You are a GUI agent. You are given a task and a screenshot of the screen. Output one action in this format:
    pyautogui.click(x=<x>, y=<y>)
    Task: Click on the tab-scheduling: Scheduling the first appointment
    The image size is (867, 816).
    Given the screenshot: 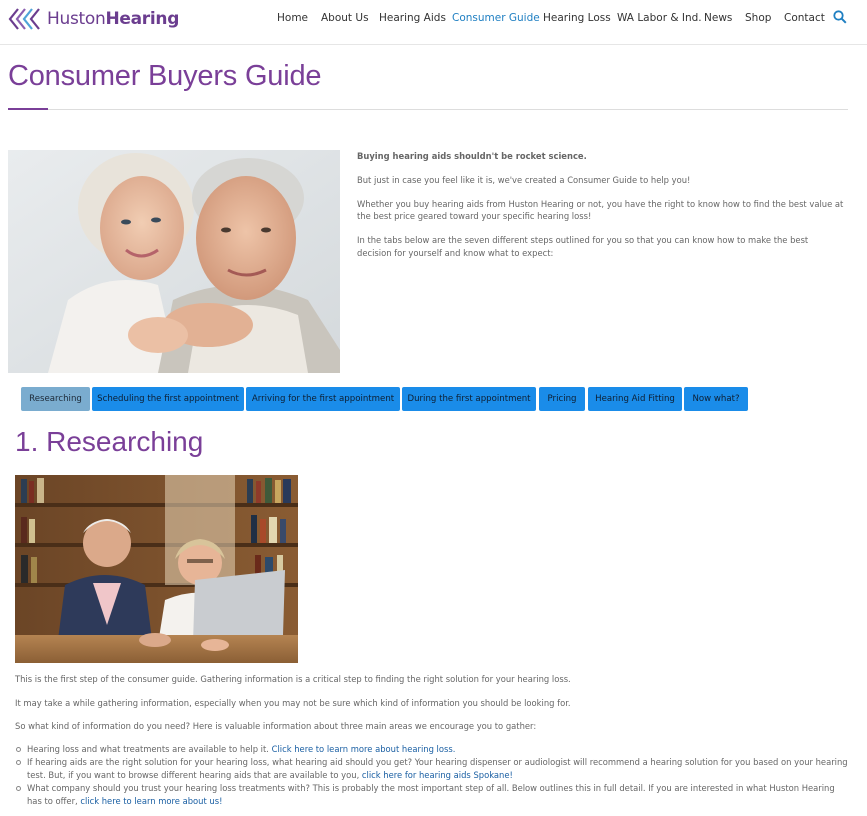 What is the action you would take?
    pyautogui.click(x=168, y=399)
    